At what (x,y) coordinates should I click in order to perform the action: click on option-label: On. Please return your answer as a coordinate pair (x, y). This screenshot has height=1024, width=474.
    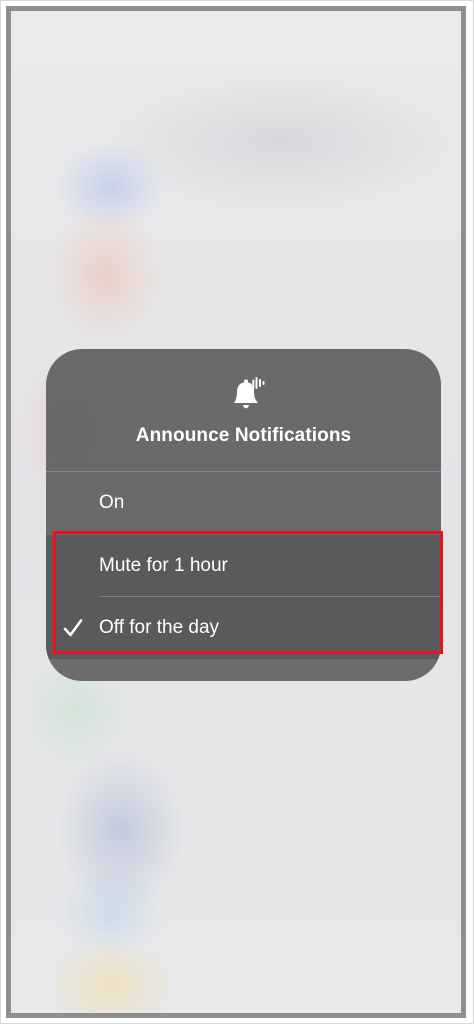
    Looking at the image, I should click on (112, 502).